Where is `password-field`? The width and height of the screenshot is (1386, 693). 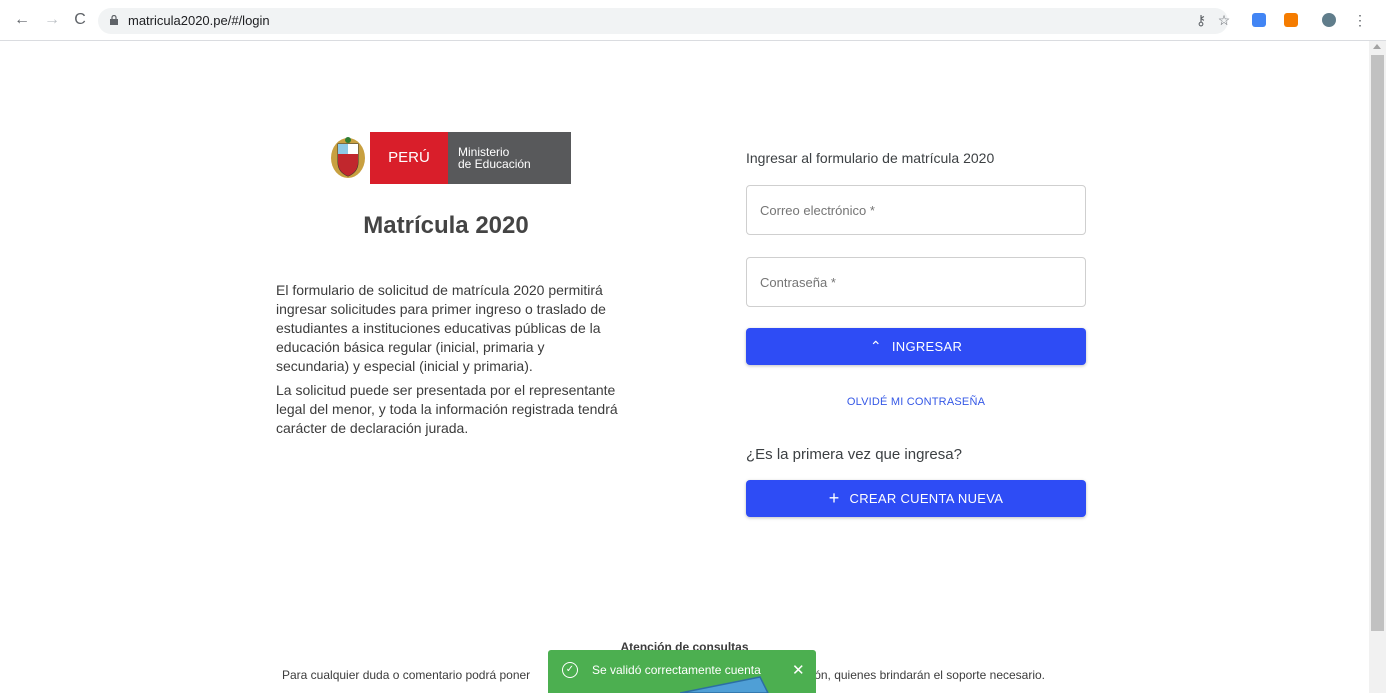
password-field is located at coordinates (916, 282).